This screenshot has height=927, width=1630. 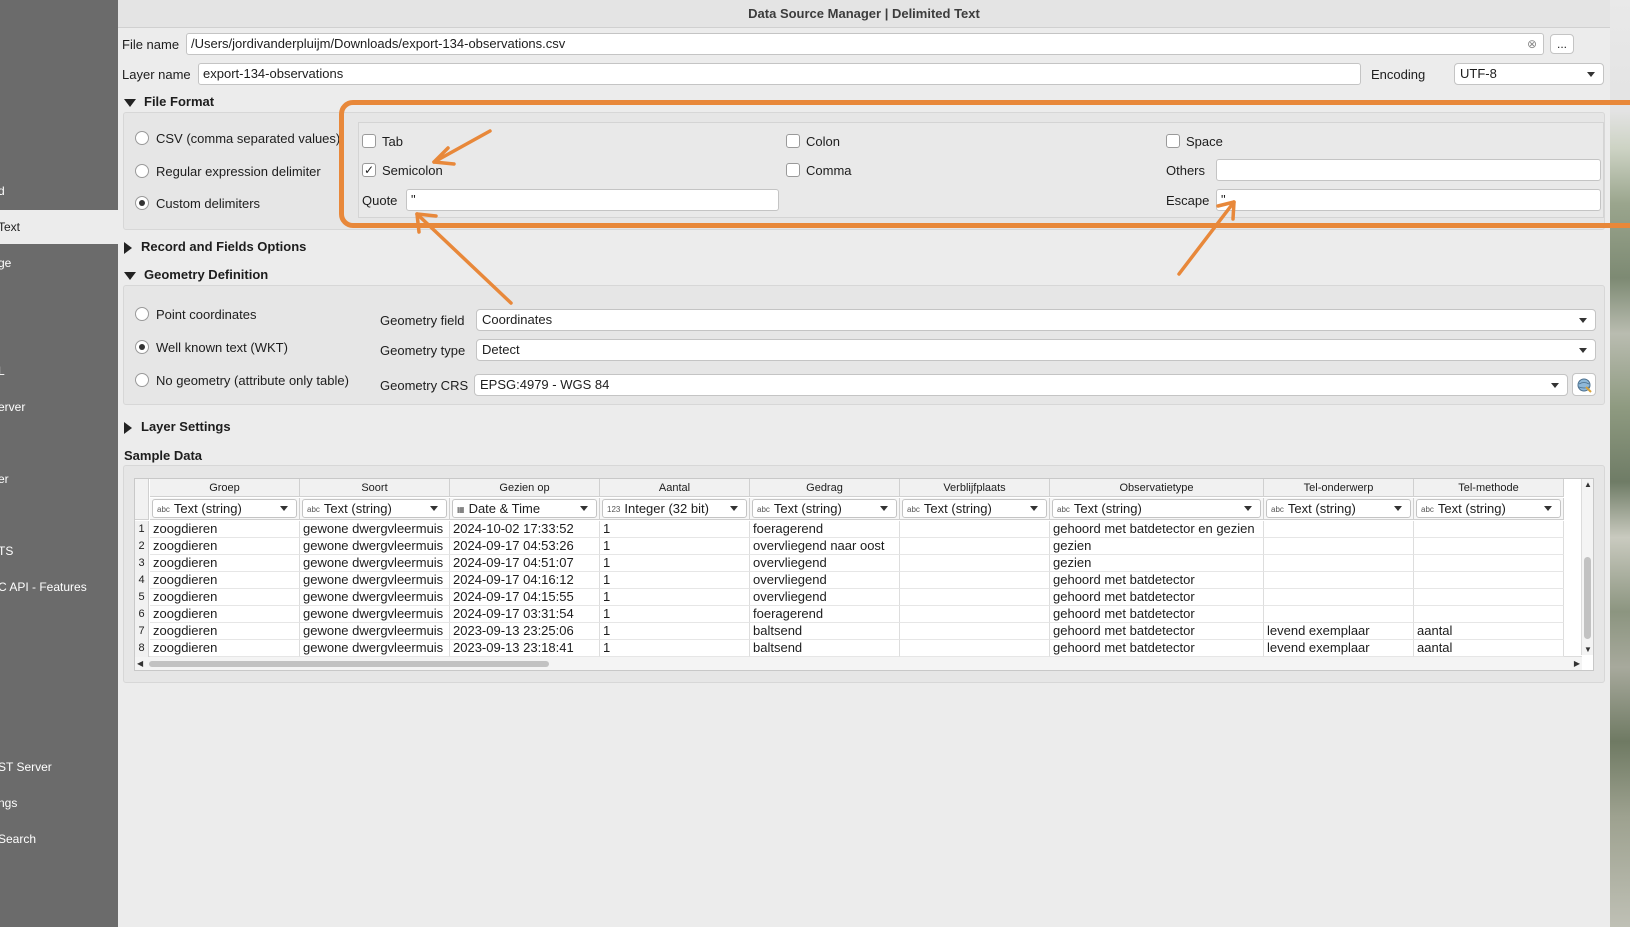 I want to click on sidebar-item-7: TS, so click(x=59, y=551).